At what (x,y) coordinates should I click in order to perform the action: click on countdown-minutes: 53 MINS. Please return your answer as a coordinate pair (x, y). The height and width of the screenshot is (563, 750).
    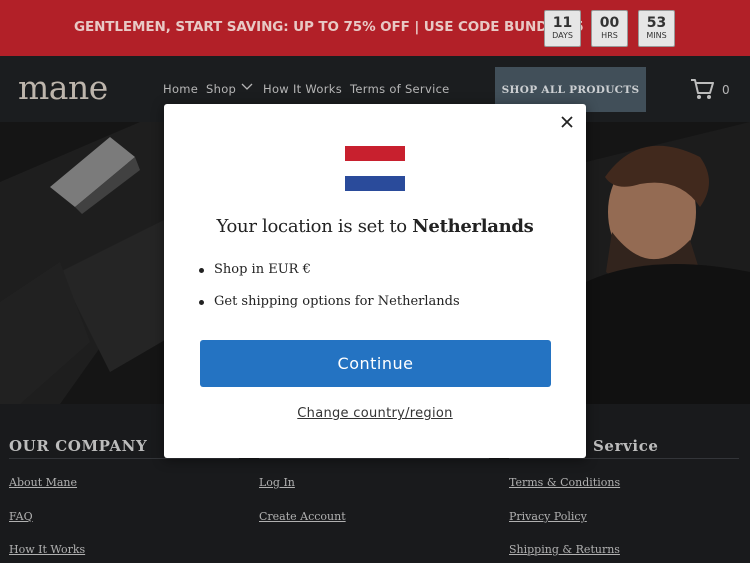
    Looking at the image, I should click on (656, 28).